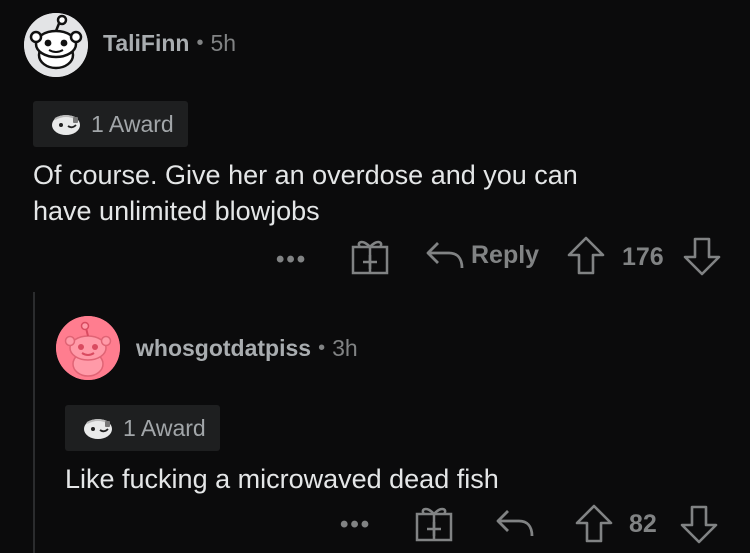  I want to click on comment-body-line: have unlimited blowjobs, so click(176, 211).